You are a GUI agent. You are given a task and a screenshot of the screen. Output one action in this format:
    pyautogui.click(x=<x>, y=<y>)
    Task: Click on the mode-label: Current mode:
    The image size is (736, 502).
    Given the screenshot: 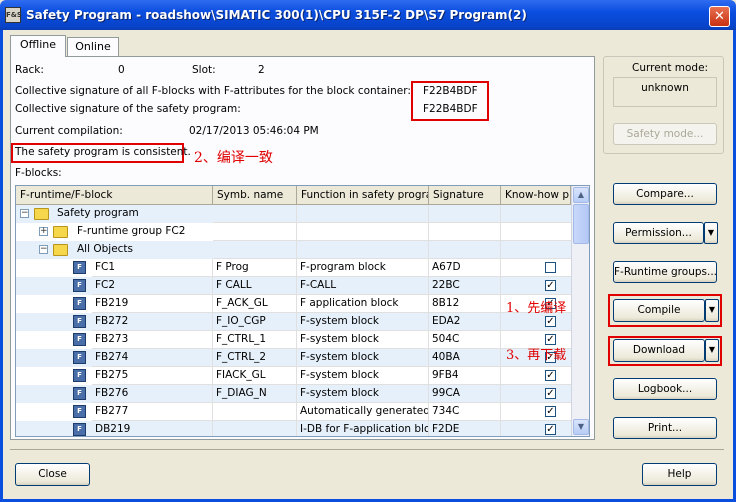 What is the action you would take?
    pyautogui.click(x=670, y=68)
    